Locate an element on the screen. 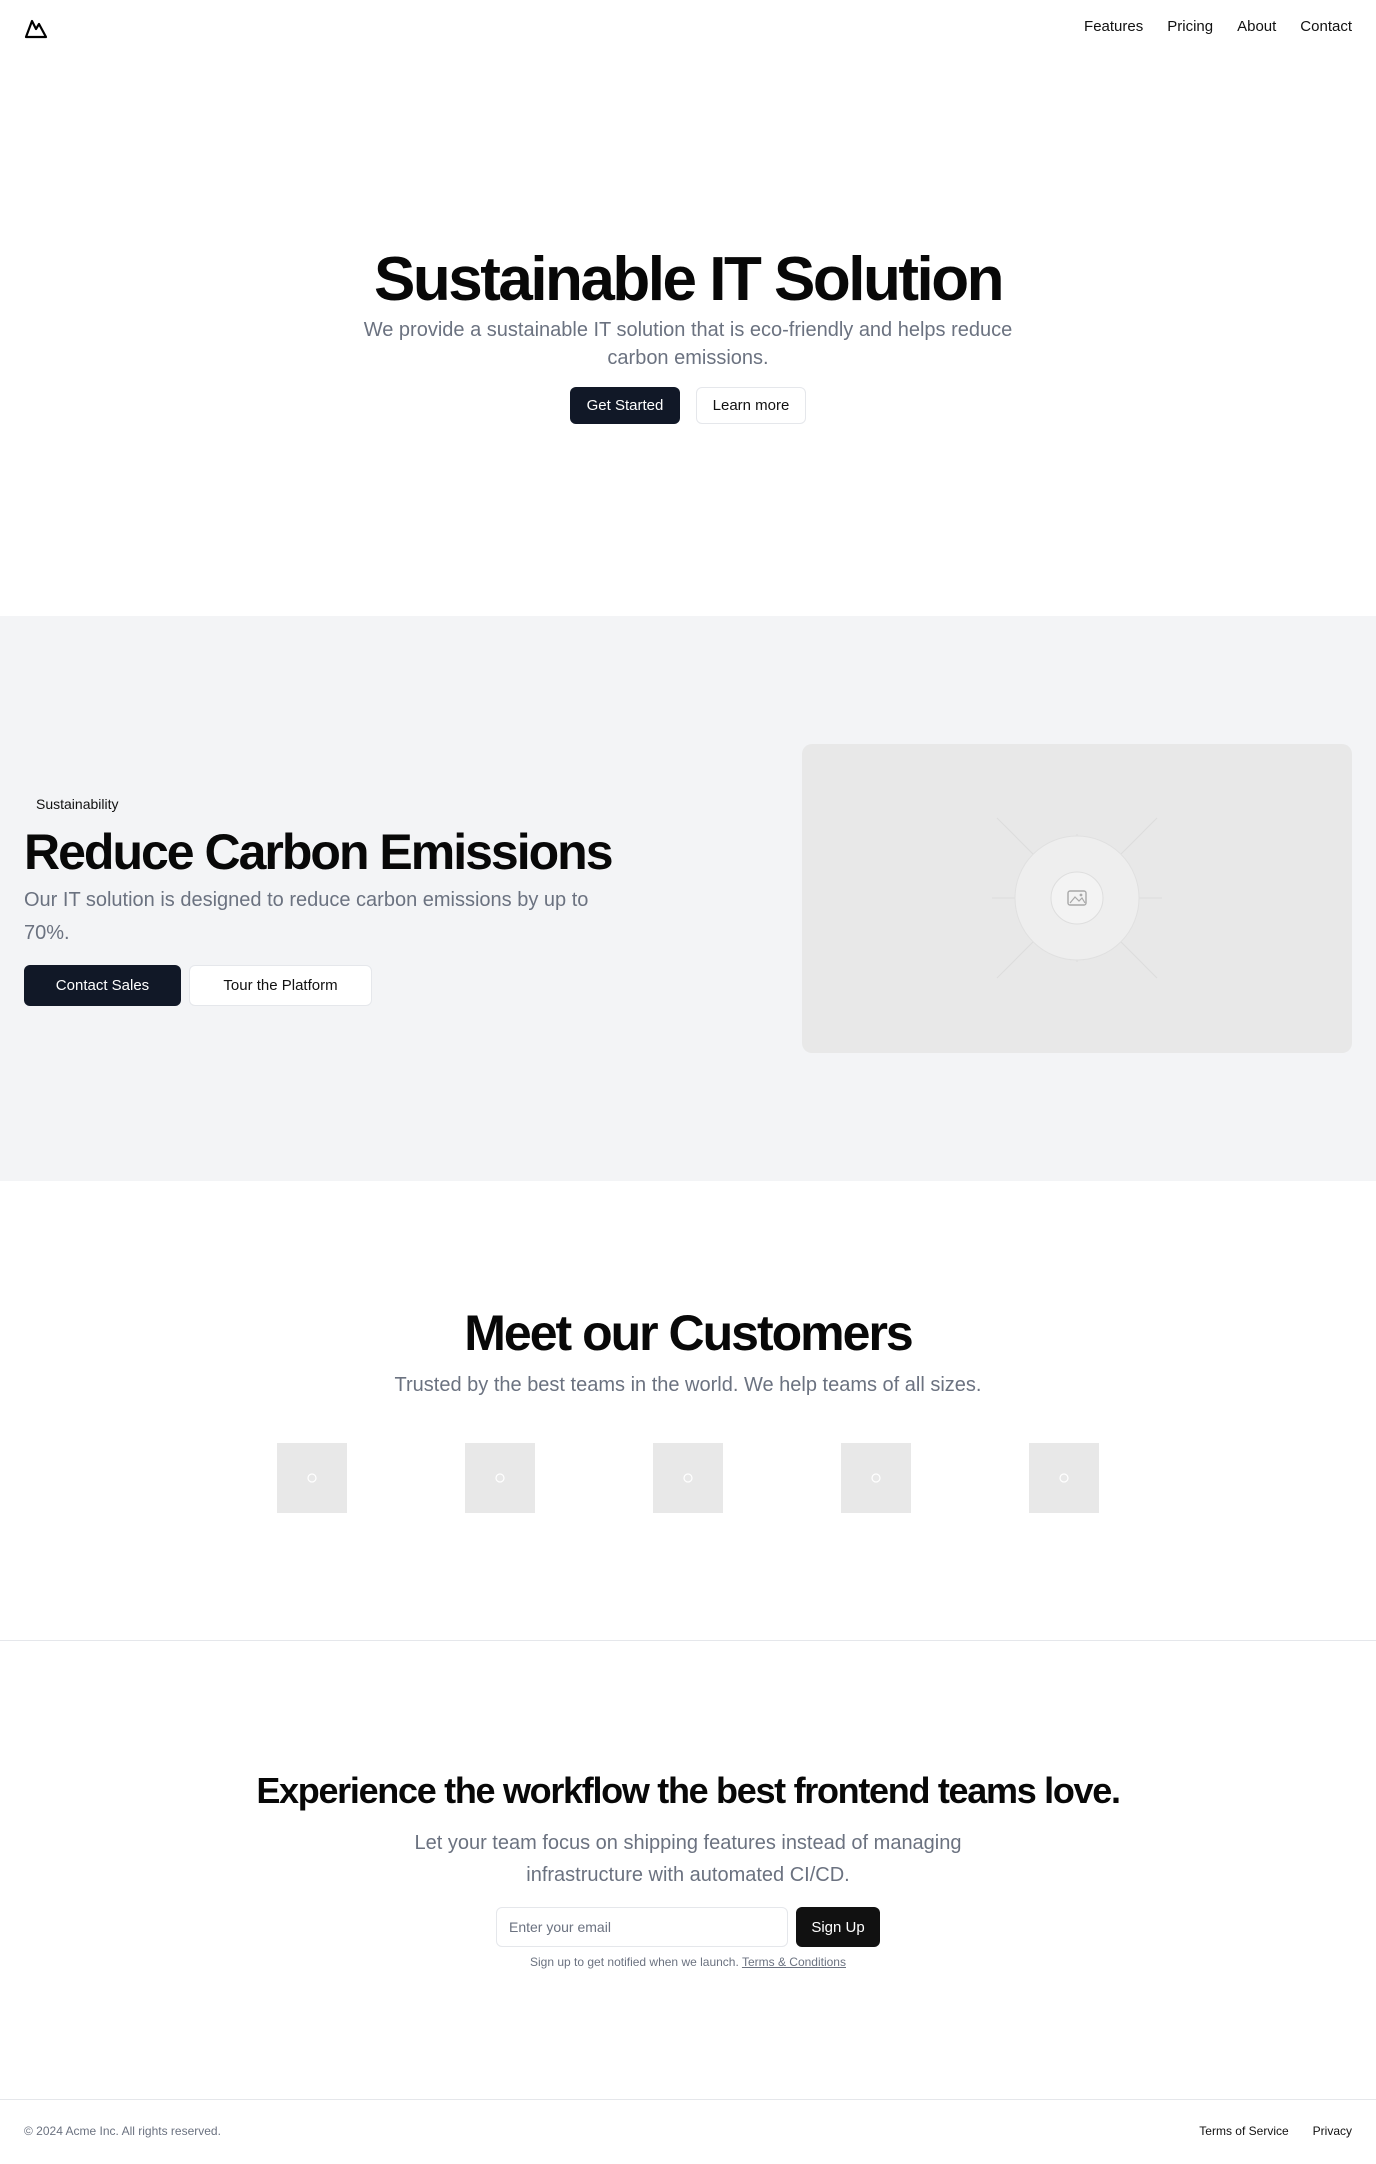 The width and height of the screenshot is (1376, 2164). image-placeholder is located at coordinates (1077, 898).